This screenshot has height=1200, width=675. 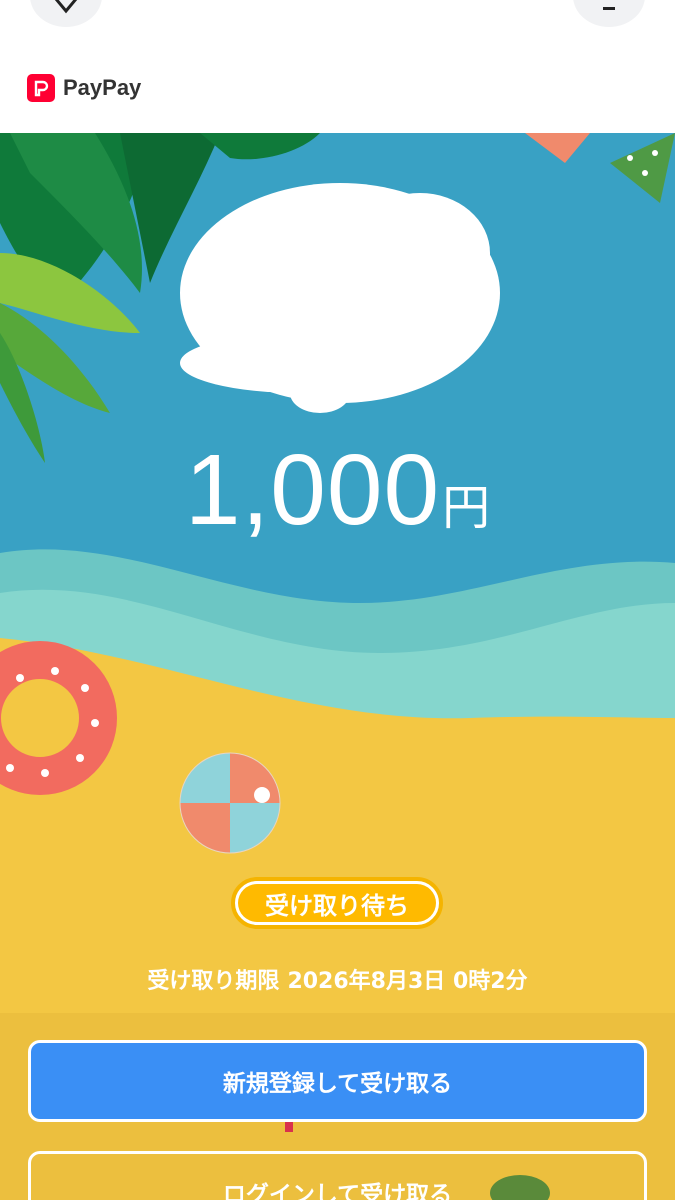 What do you see at coordinates (41, 88) in the screenshot?
I see `paypay-logo-icon` at bounding box center [41, 88].